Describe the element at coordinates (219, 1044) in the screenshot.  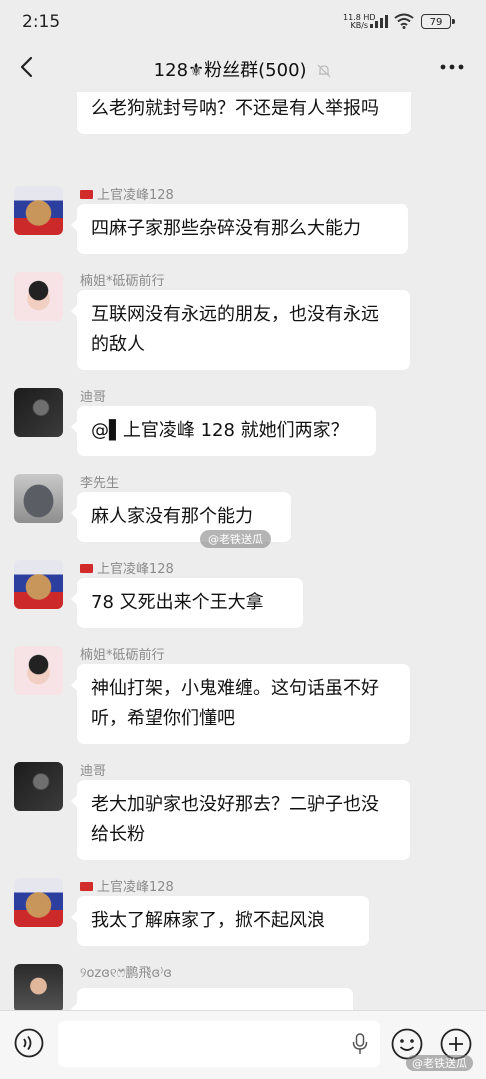
I see `message-input` at that location.